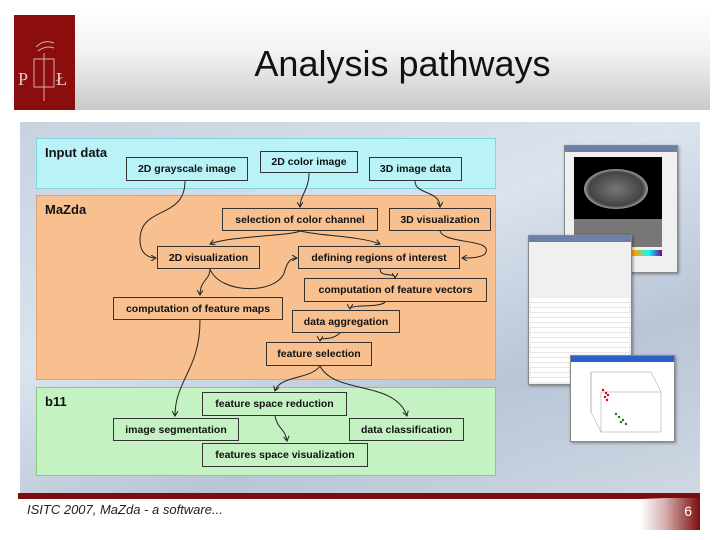  What do you see at coordinates (300, 219) in the screenshot?
I see `box-selection-of-color-channel: selection of color channel` at bounding box center [300, 219].